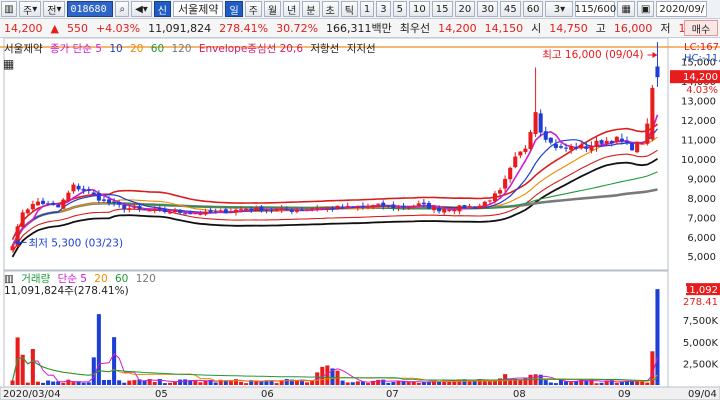  Describe the element at coordinates (419, 9) in the screenshot. I see `interval-10: 10` at that location.